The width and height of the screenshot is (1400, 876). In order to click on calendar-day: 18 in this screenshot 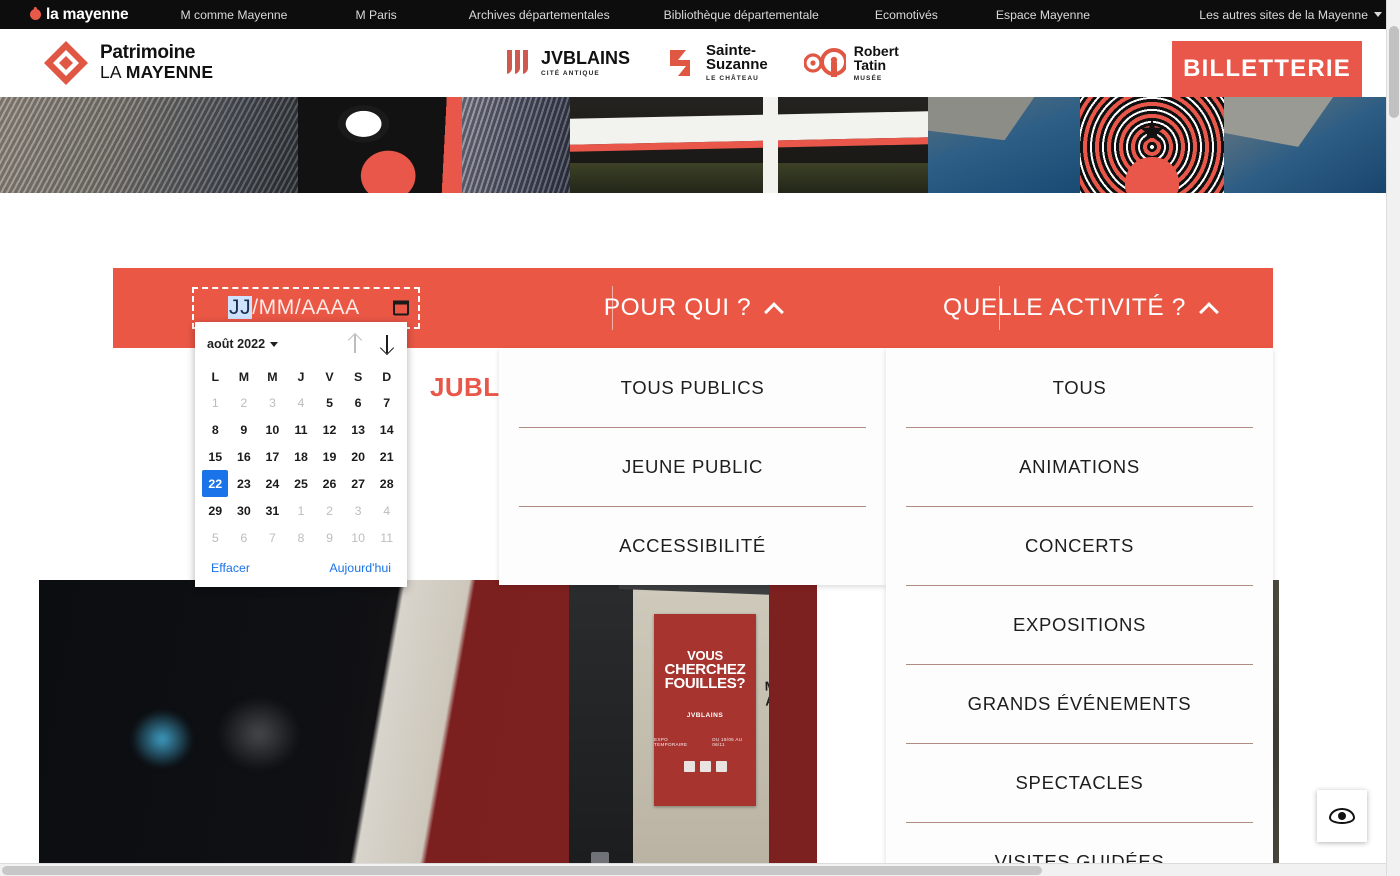, I will do `click(301, 456)`.